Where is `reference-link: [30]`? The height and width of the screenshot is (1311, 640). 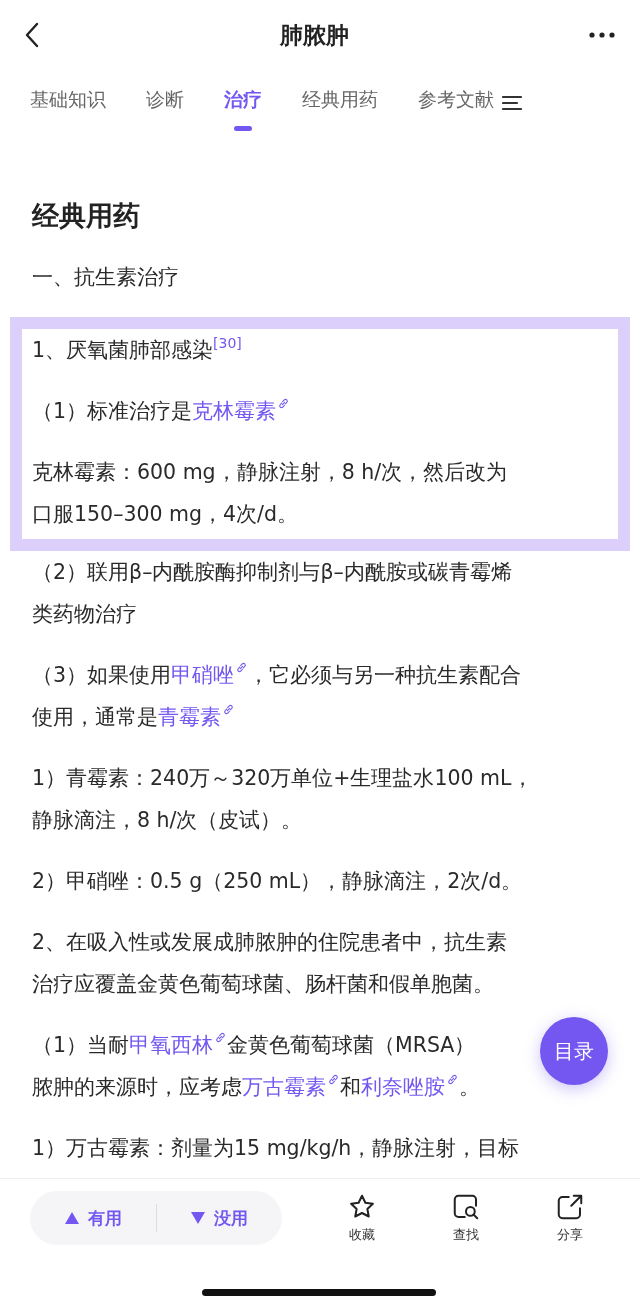 reference-link: [30] is located at coordinates (227, 343).